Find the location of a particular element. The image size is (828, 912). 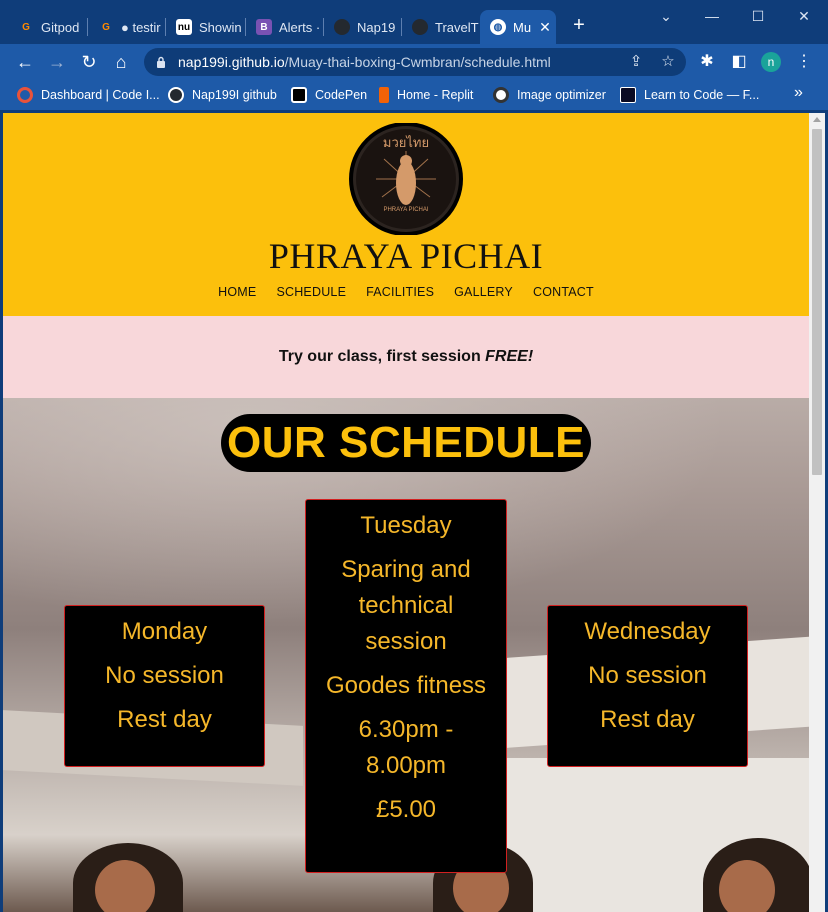

tab-showing: nu Showin is located at coordinates (206, 27).